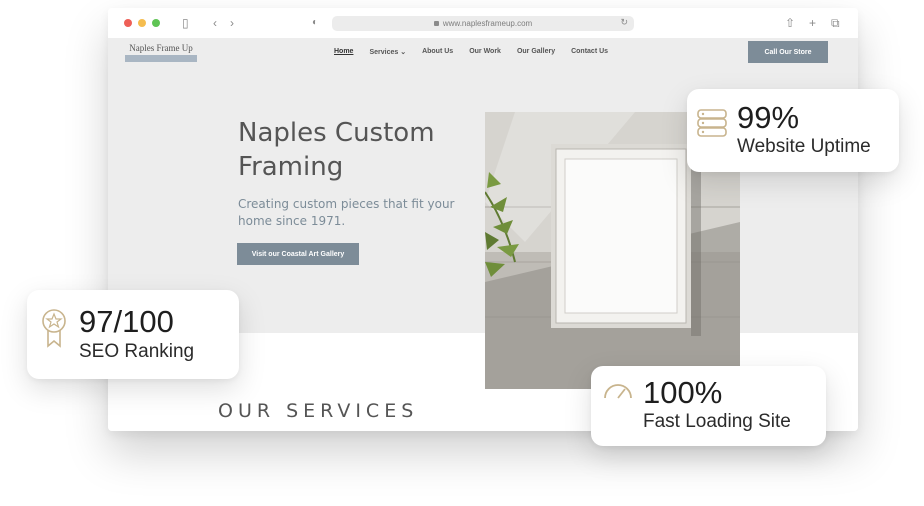 The image size is (924, 506). I want to click on browser-toolbar: ▯ ‹ › ◐ www.naplesframeup.com ↻ ⇧ + ⧉, so click(483, 23).